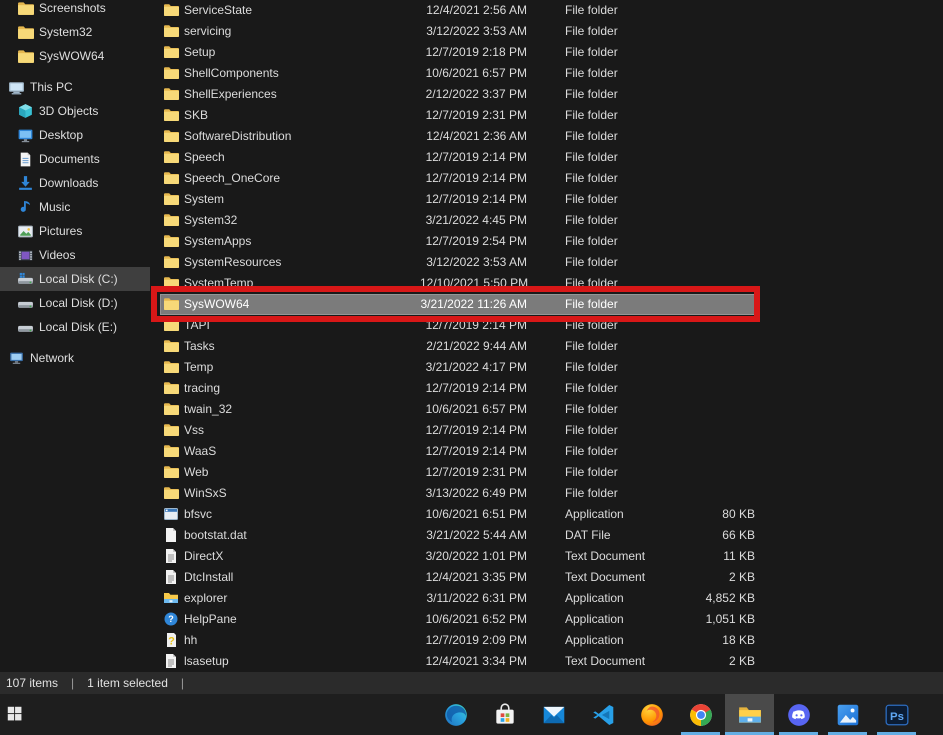 This screenshot has width=943, height=735. I want to click on file-row-twain-32: twain_32 10/6/2021 6:57 PM File folder, so click(546, 409).